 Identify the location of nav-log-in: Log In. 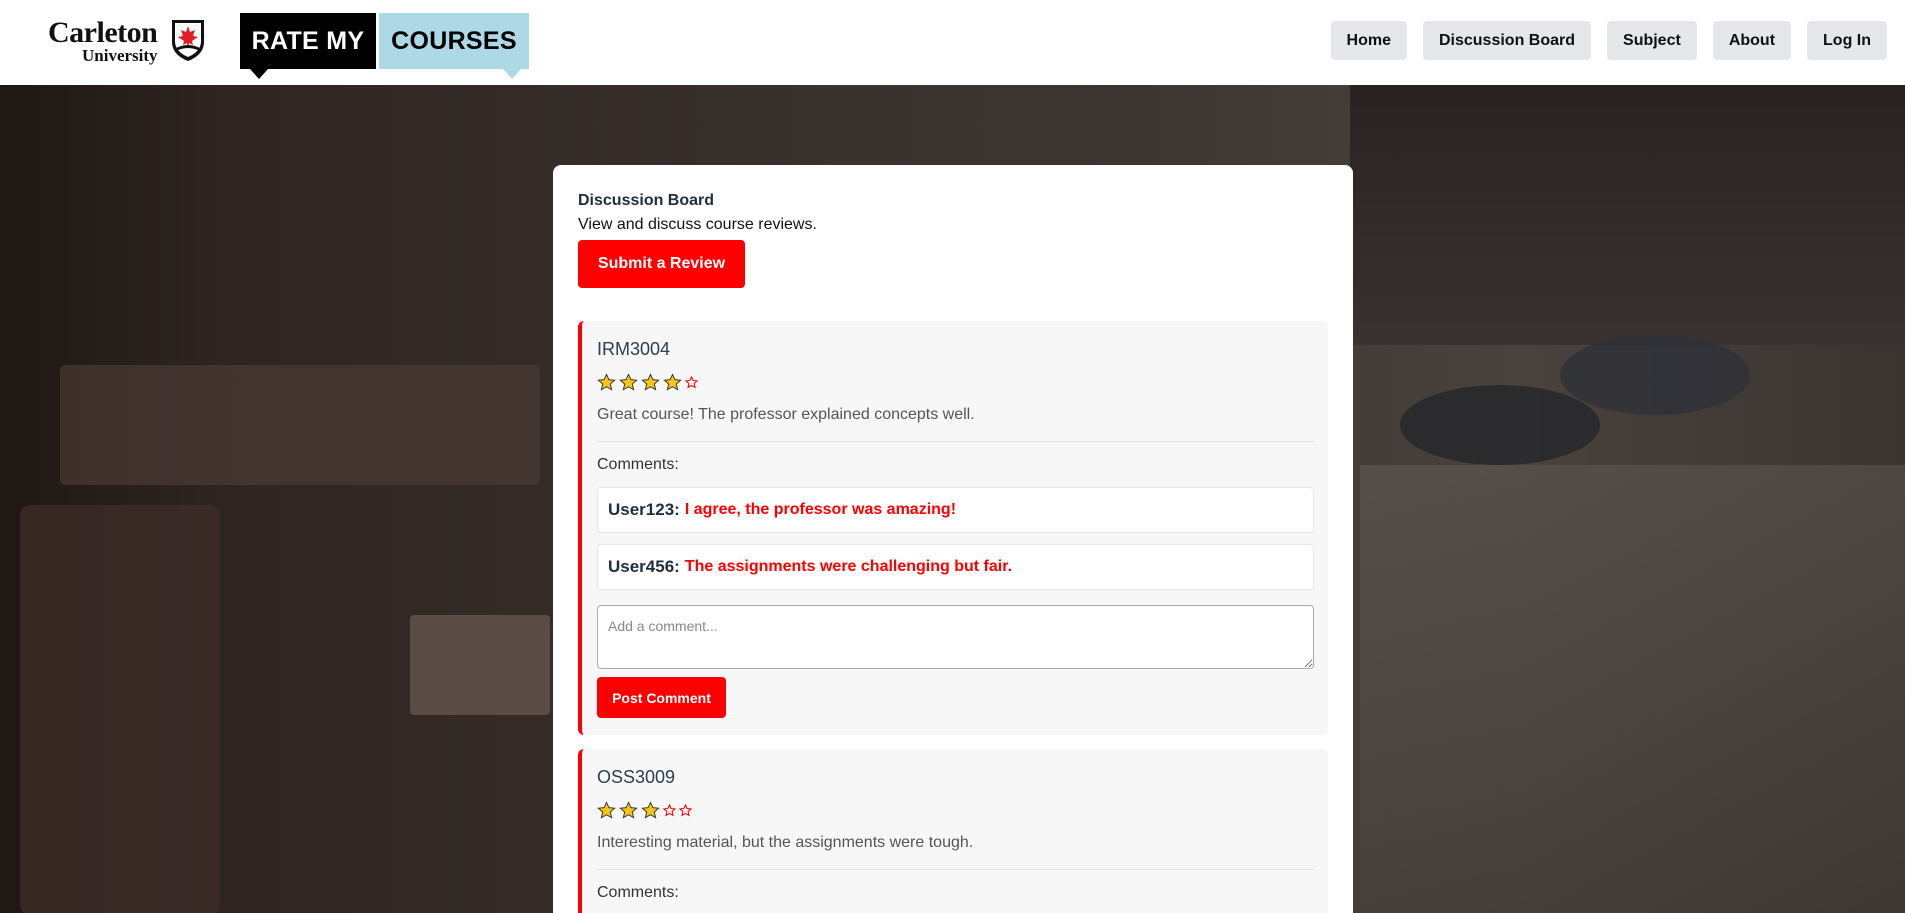
(1847, 40).